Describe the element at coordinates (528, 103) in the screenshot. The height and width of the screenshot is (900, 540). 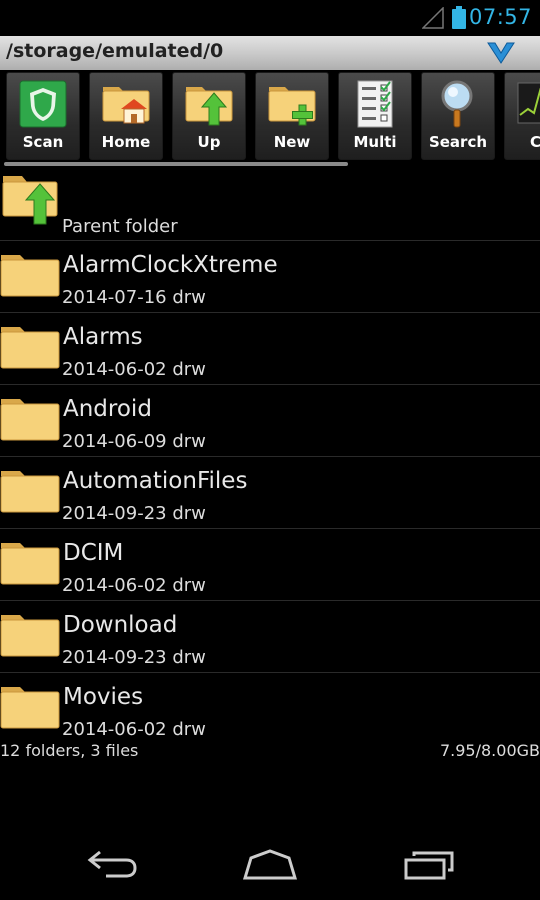
I see `cpu-graph-icon` at that location.